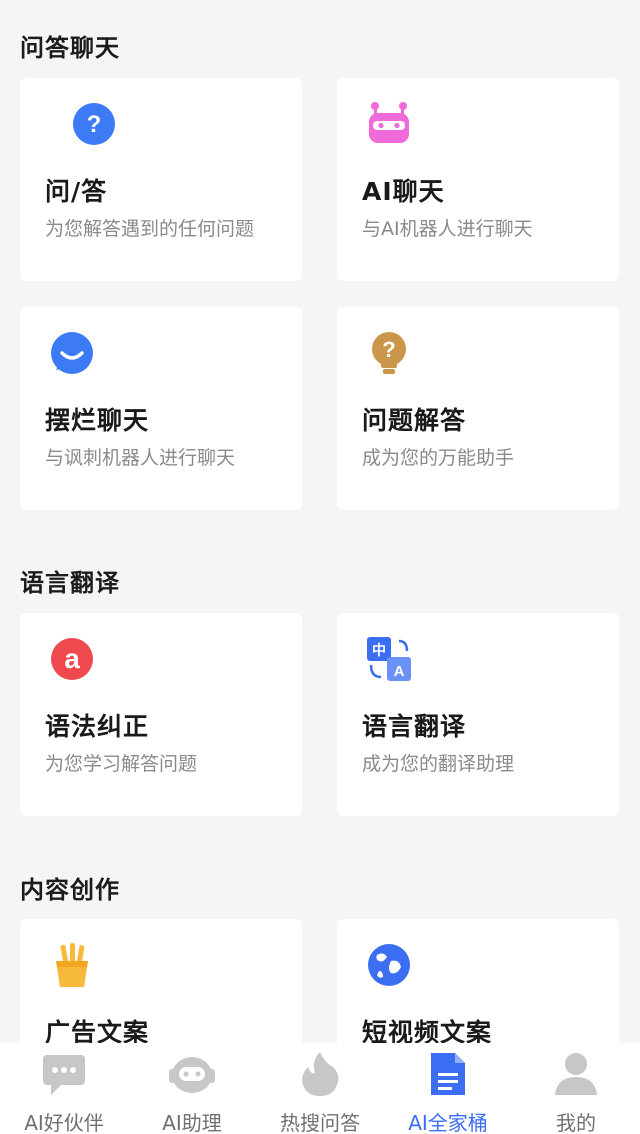 The height and width of the screenshot is (1134, 640). I want to click on tab-label: 我的, so click(576, 1122).